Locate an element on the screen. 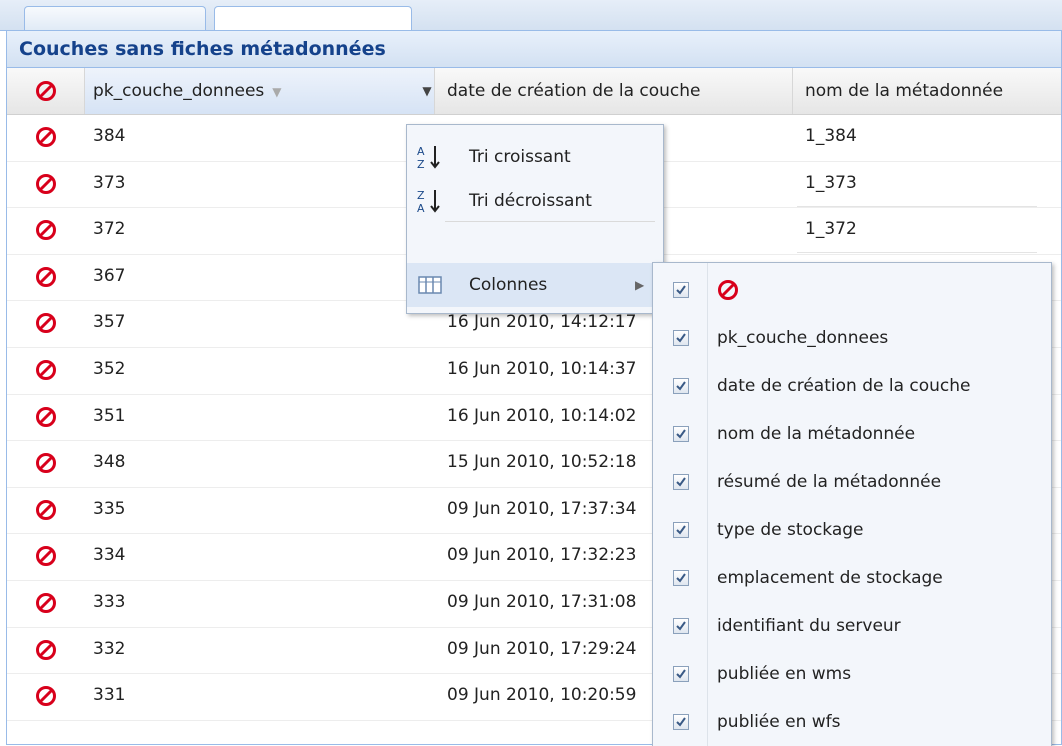  cell-pk: 351 is located at coordinates (109, 415).